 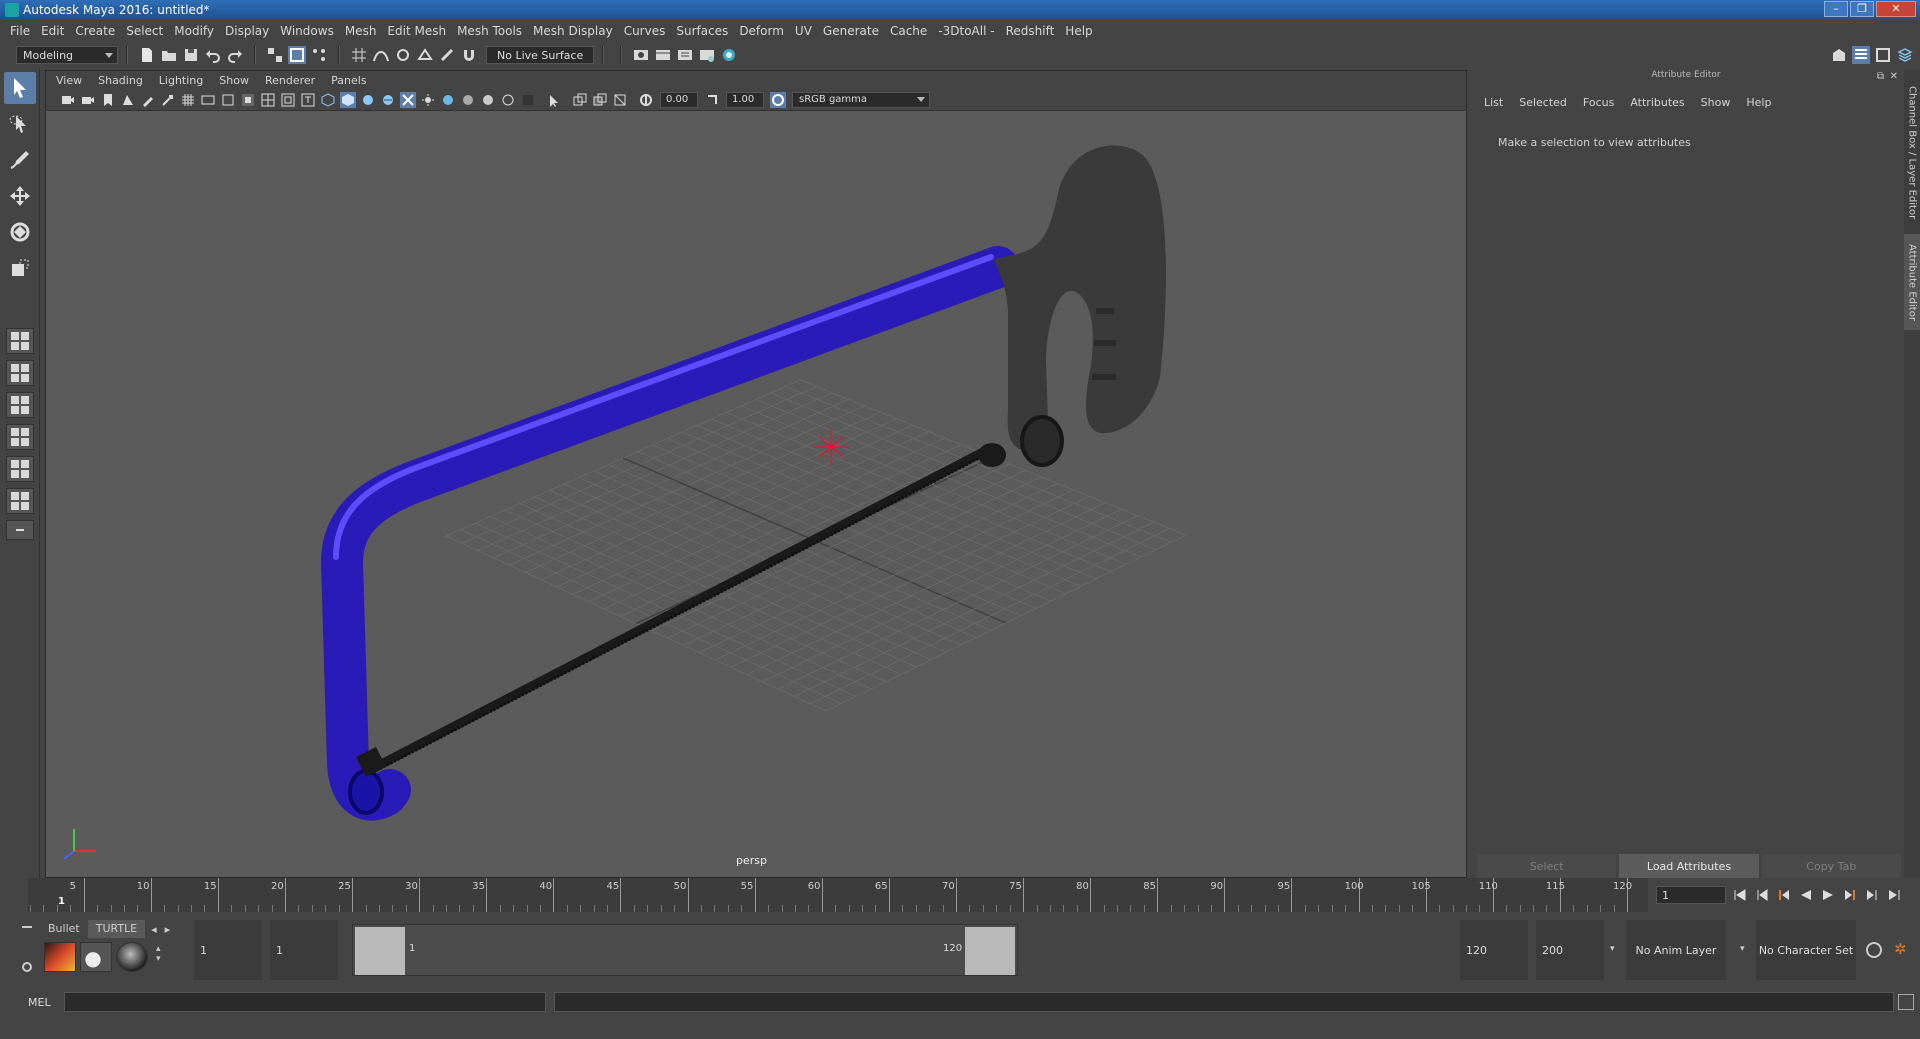 I want to click on menu-mesh: Mesh, so click(x=365, y=31).